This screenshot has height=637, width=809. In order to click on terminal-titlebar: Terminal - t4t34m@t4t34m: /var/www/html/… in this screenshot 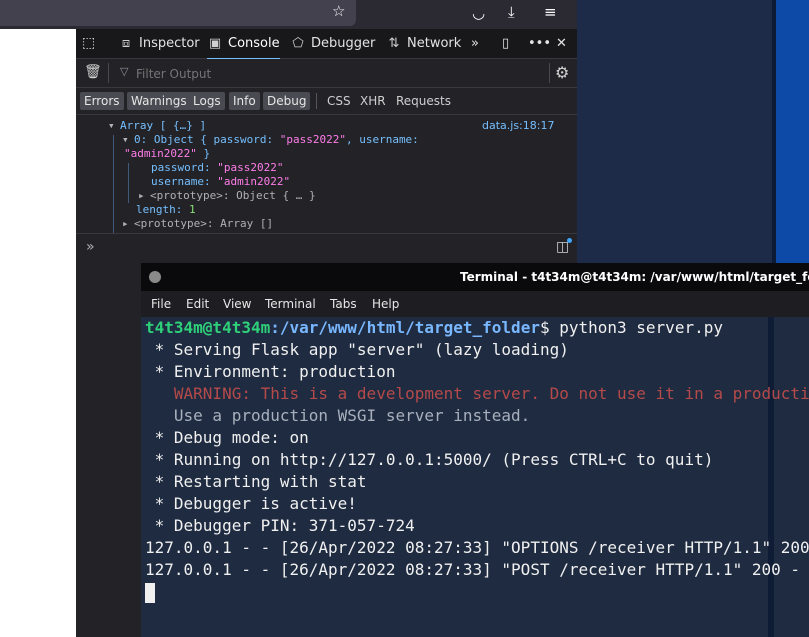, I will do `click(475, 277)`.